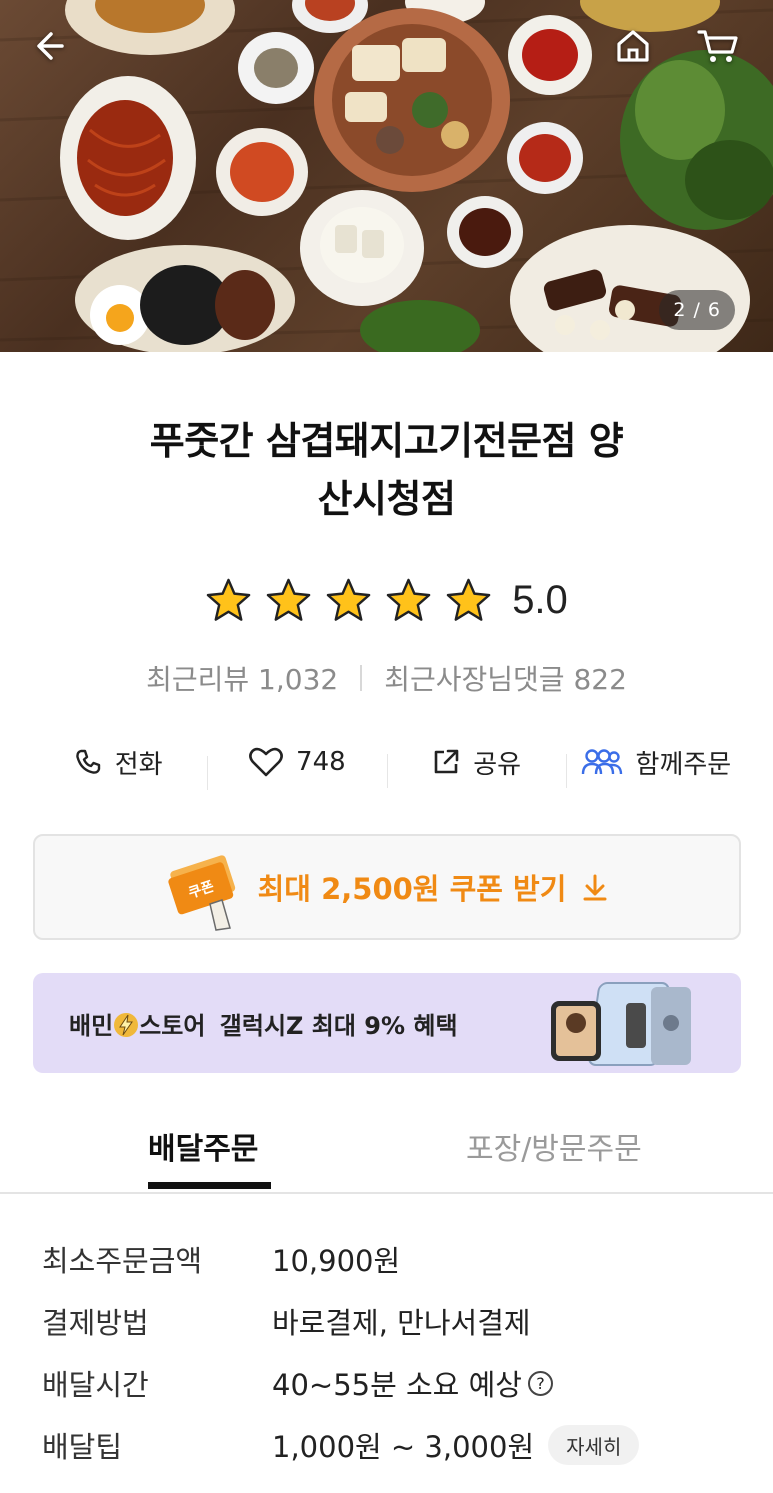 This screenshot has width=773, height=1493. I want to click on delivery-tip-value: 1,000원 ~ 3,000원, so click(403, 1447).